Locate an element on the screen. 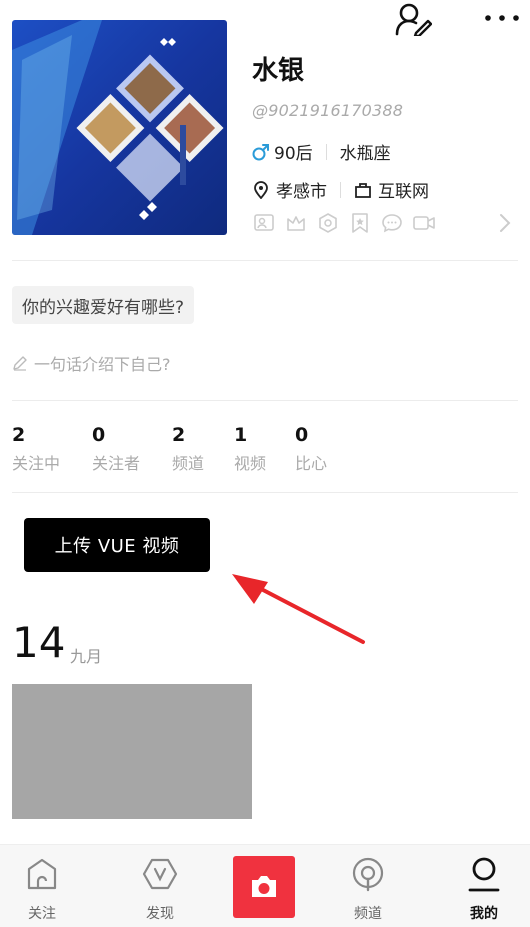  stat-label: 频道 is located at coordinates (188, 463).